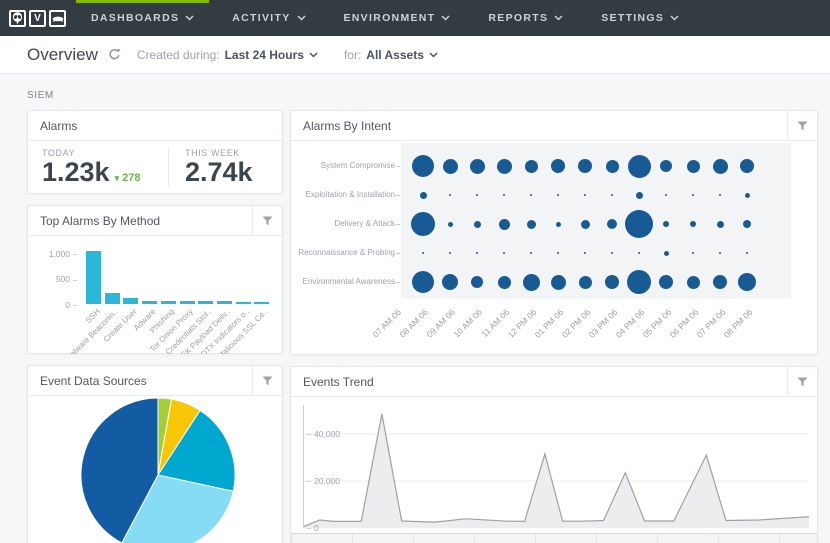 This screenshot has width=830, height=543. Describe the element at coordinates (155, 152) in the screenshot. I see `alarms-card: Alarms TODAY 1.23k ▾ 278 THIS WEEK 2.74k` at that location.